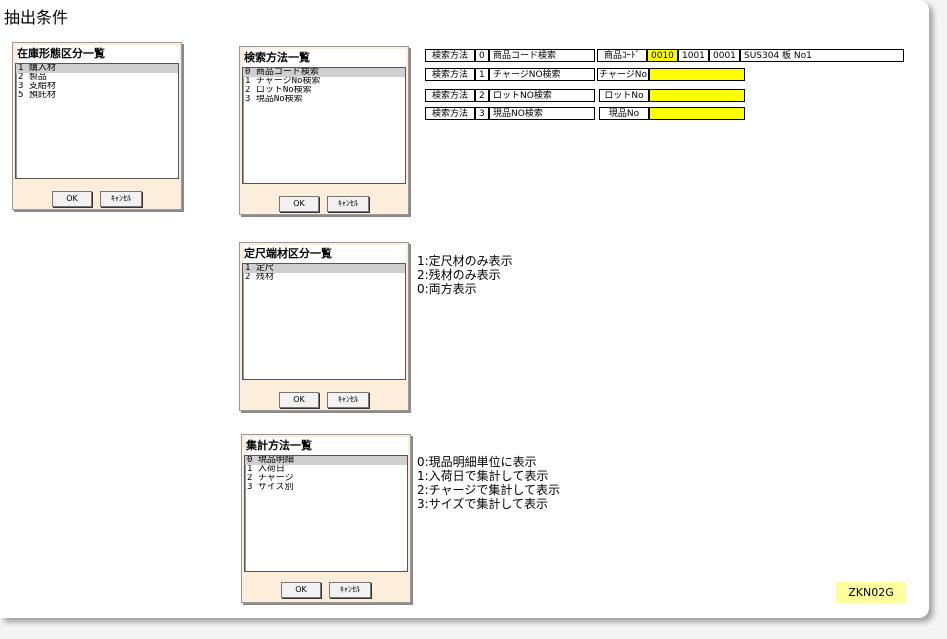 Image resolution: width=947 pixels, height=639 pixels. Describe the element at coordinates (542, 74) in the screenshot. I see `search-method-name: チャージNO検索` at that location.